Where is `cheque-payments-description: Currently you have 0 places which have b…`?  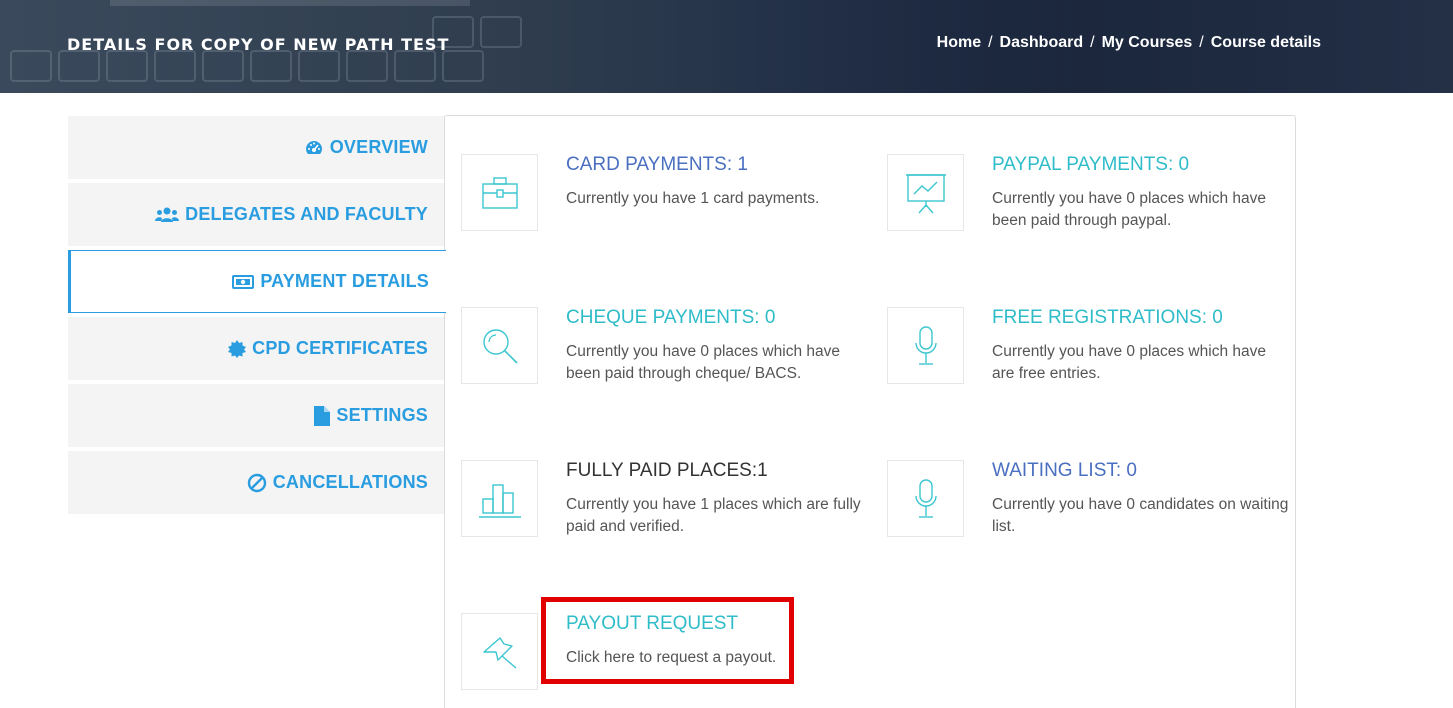
cheque-payments-description: Currently you have 0 places which have b… is located at coordinates (703, 362).